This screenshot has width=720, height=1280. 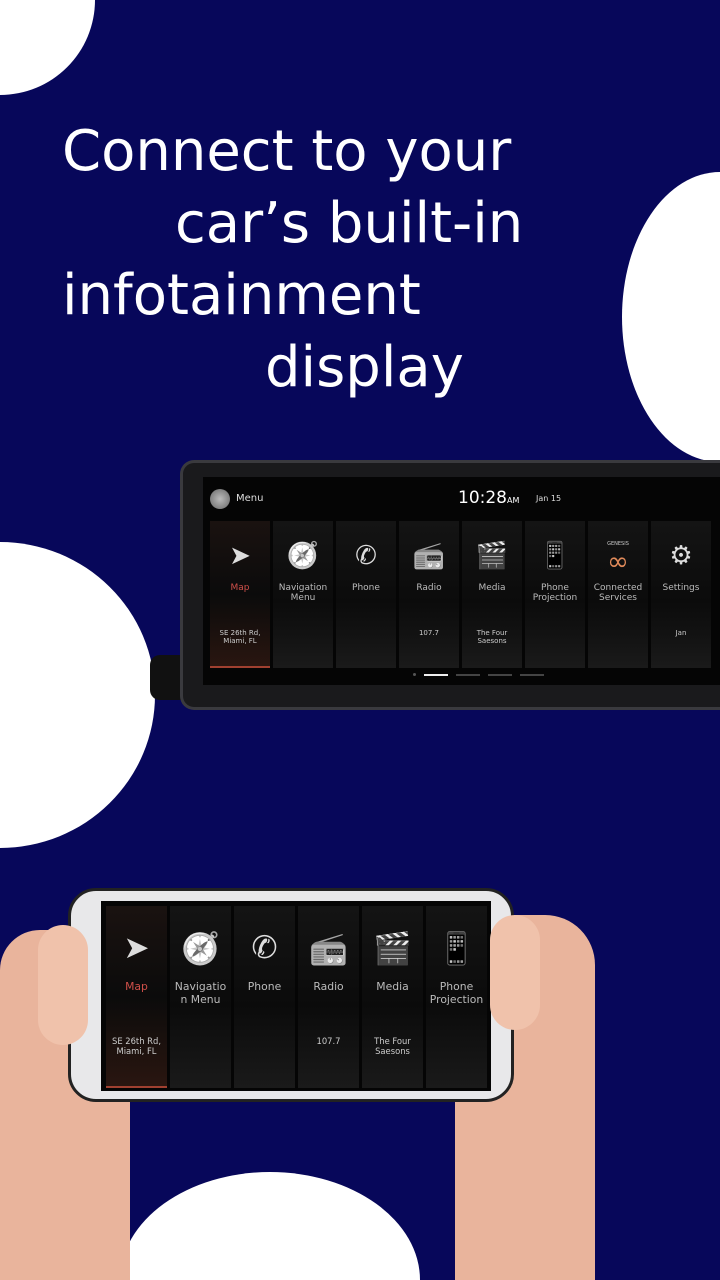 What do you see at coordinates (364, 367) in the screenshot?
I see `headline-line-4: display` at bounding box center [364, 367].